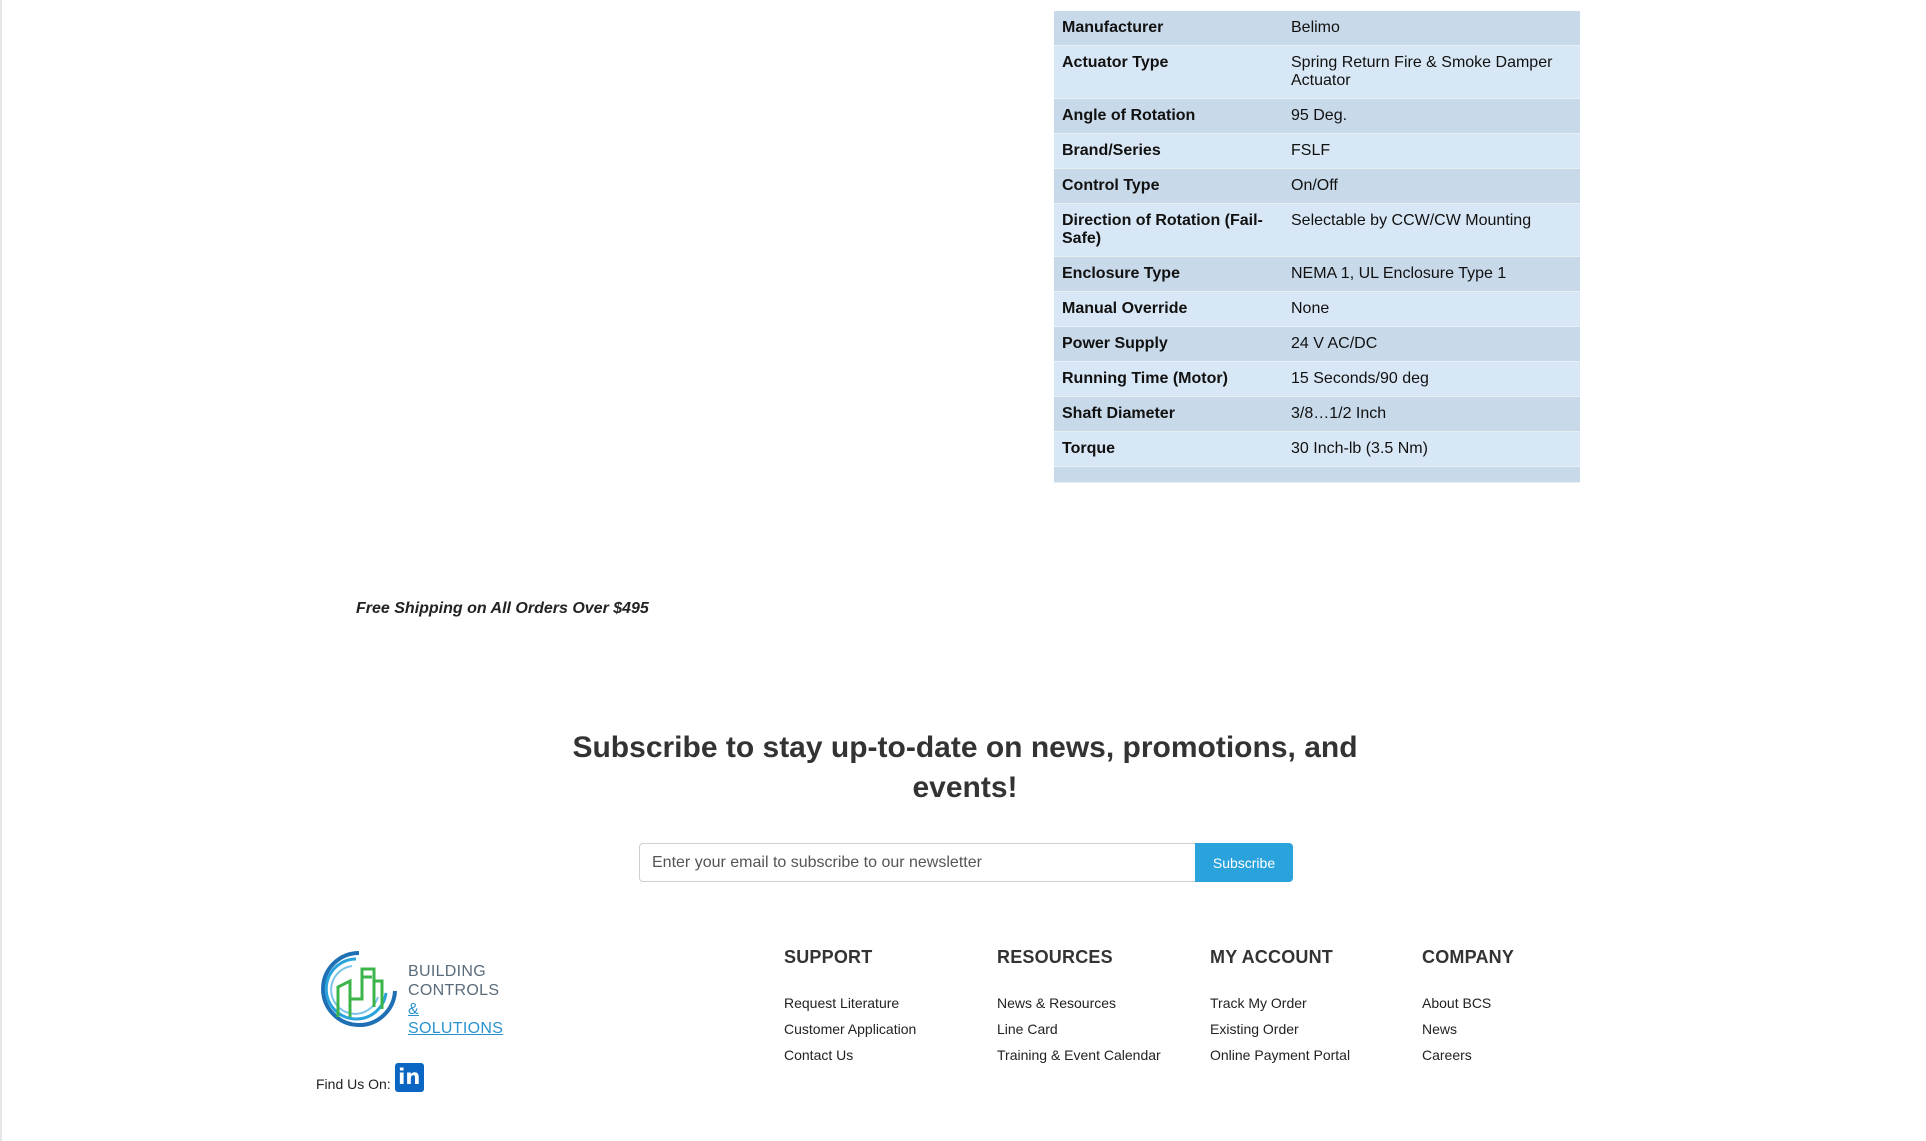  I want to click on spec-label: Angle of Rotation, so click(1168, 116).